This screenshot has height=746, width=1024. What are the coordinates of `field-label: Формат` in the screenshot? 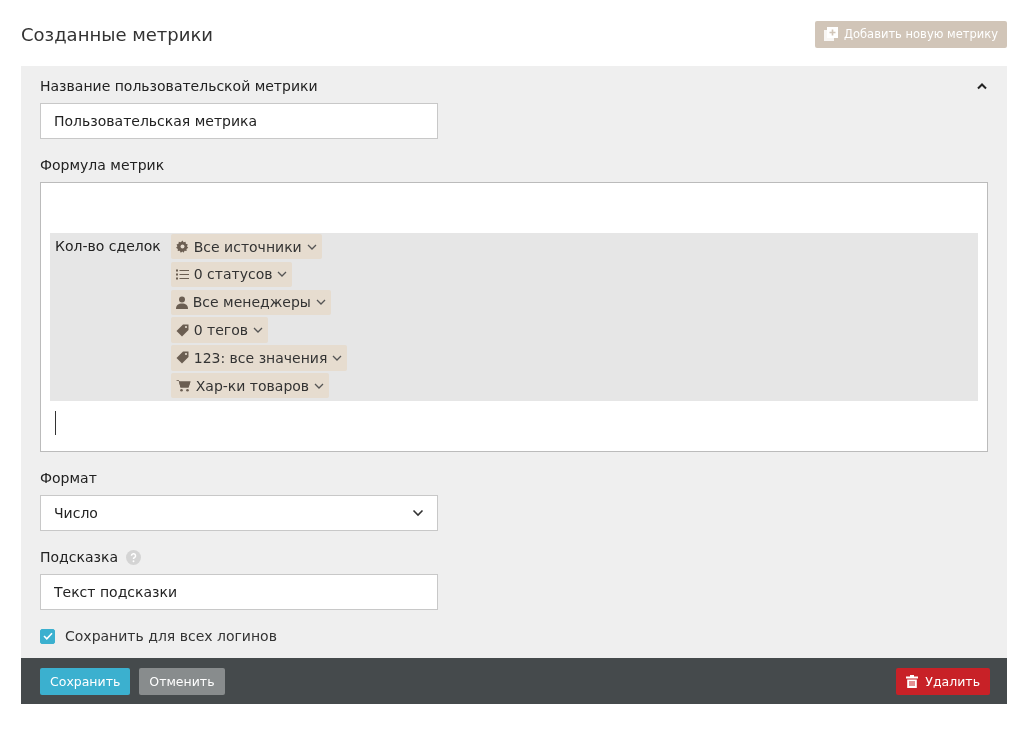 It's located at (69, 478).